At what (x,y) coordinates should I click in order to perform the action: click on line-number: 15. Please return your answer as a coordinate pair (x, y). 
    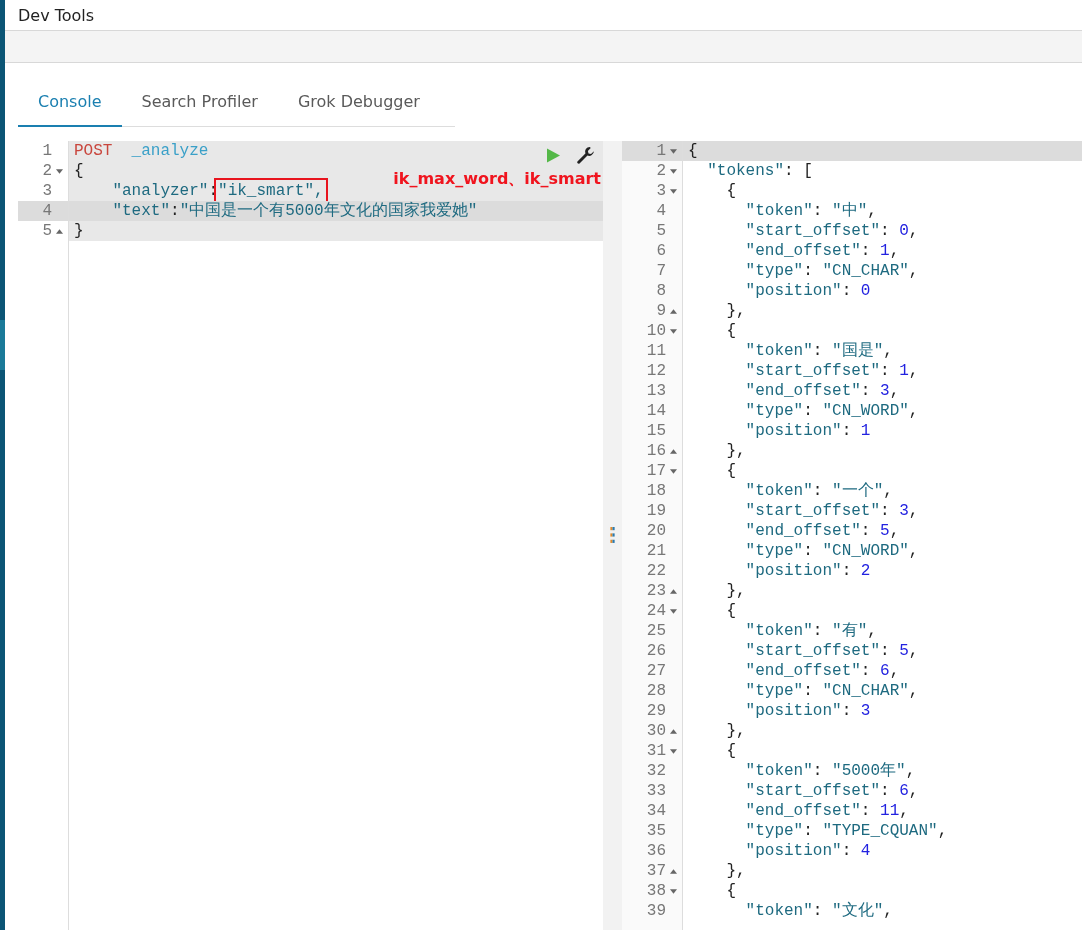
    Looking at the image, I should click on (656, 431).